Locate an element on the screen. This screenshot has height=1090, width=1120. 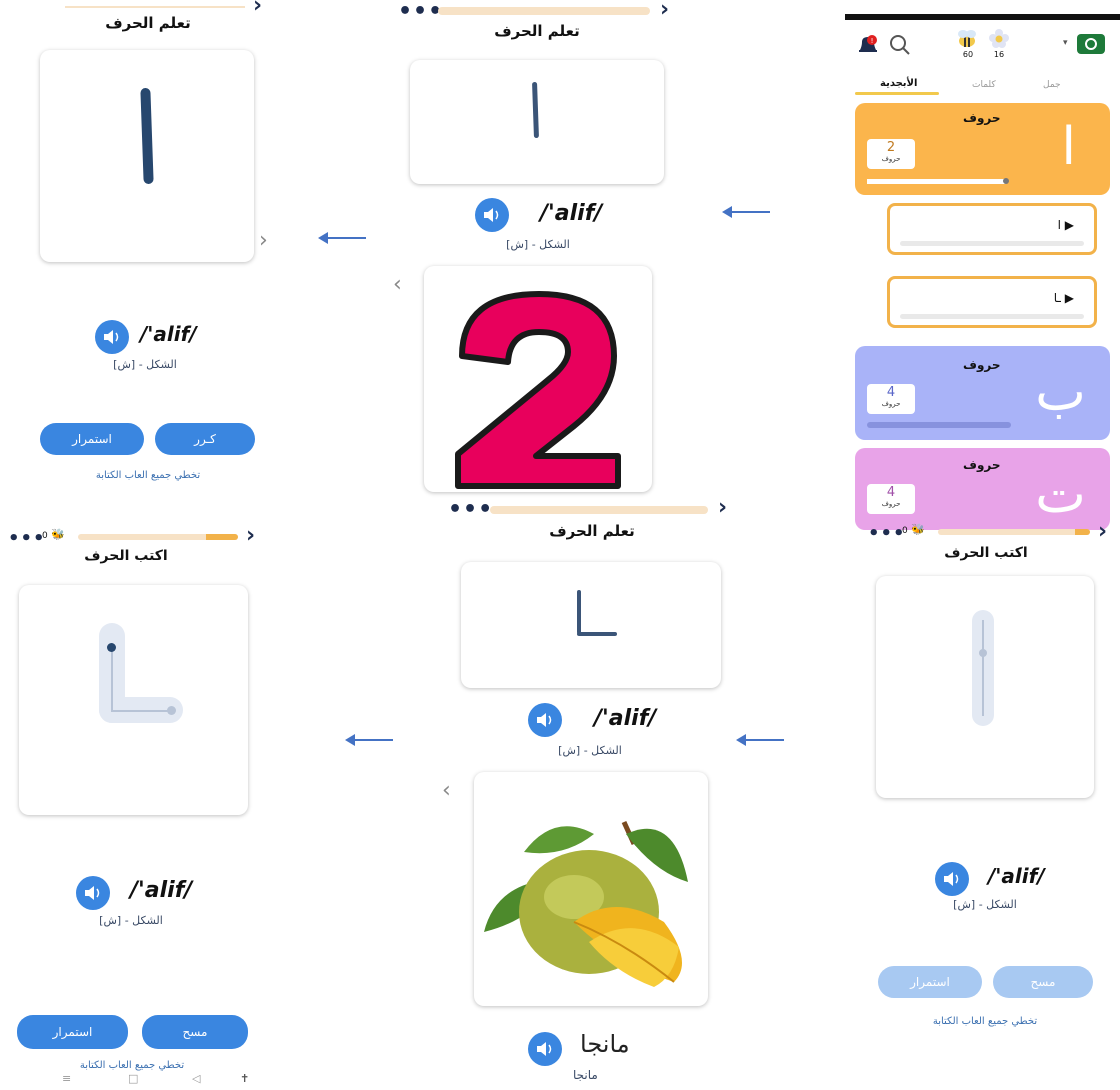
lesson-glyph: ا is located at coordinates (1068, 147).